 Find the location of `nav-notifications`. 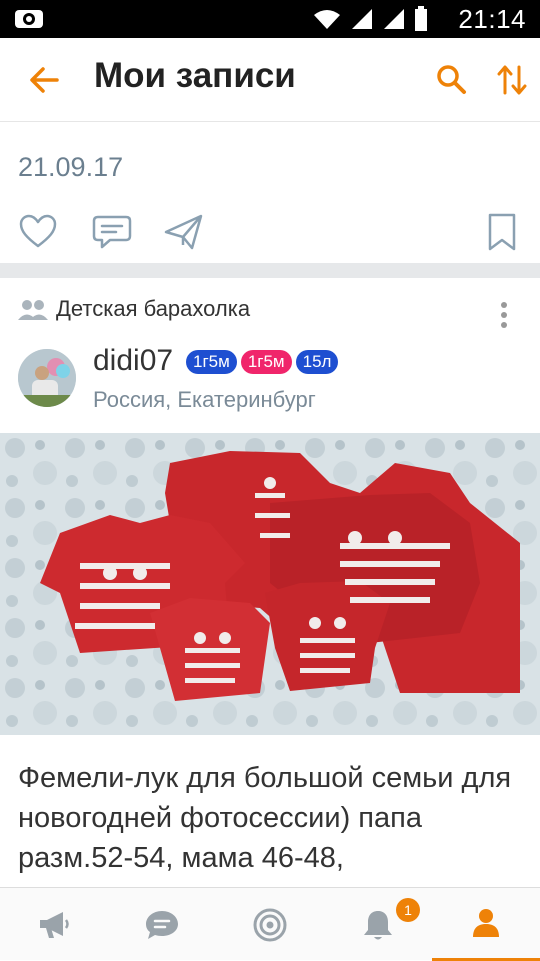

nav-notifications is located at coordinates (378, 924).